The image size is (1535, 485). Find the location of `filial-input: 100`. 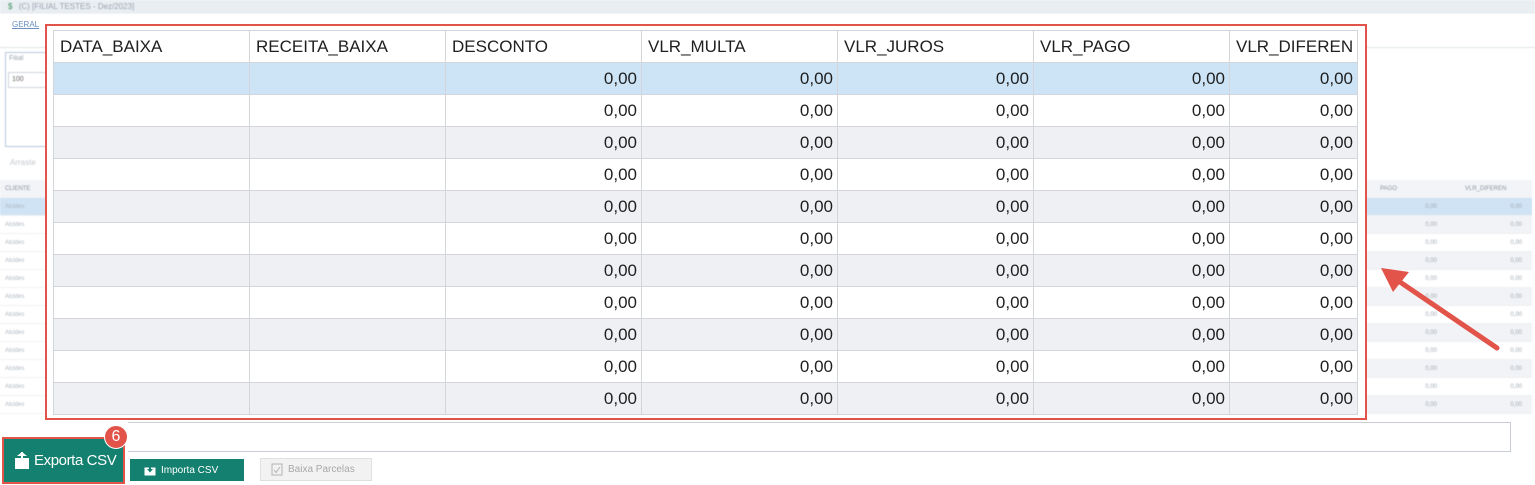

filial-input: 100 is located at coordinates (29, 80).